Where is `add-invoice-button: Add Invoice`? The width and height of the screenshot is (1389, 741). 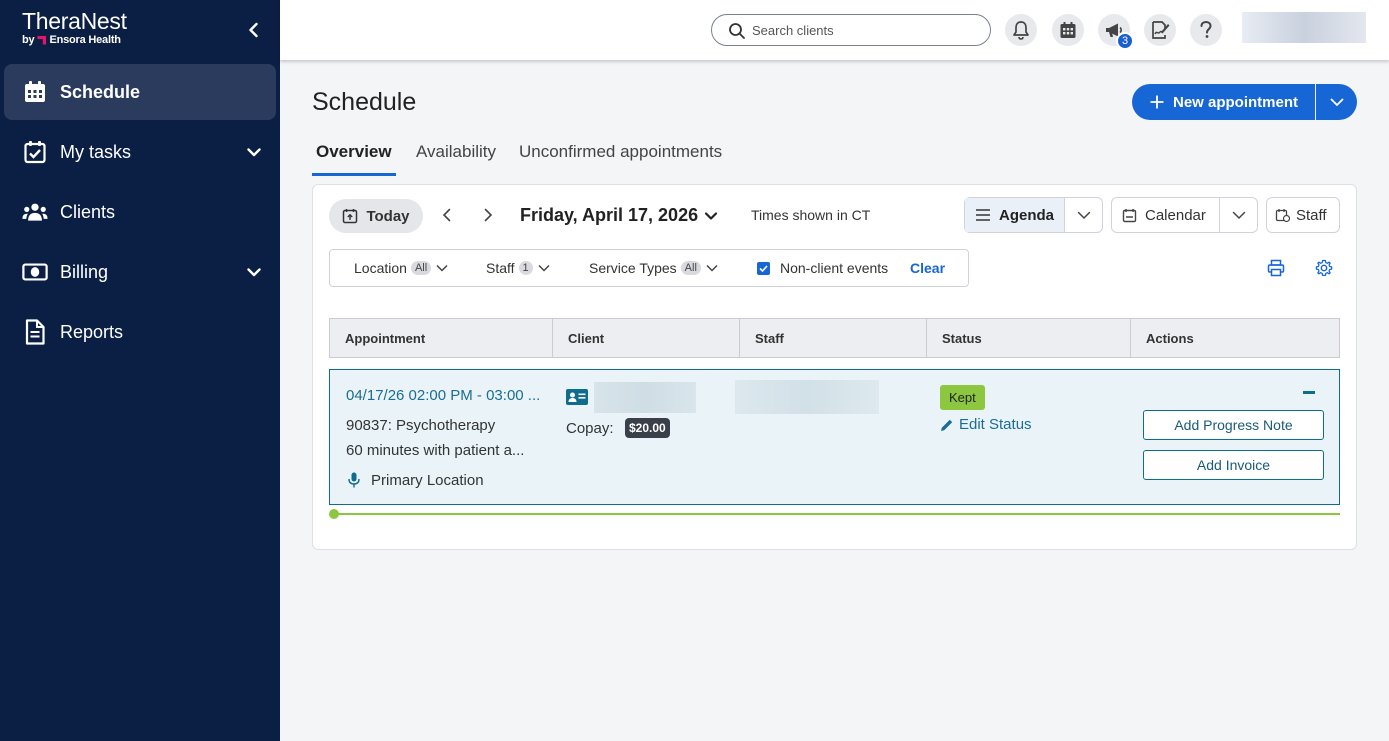
add-invoice-button: Add Invoice is located at coordinates (1233, 465).